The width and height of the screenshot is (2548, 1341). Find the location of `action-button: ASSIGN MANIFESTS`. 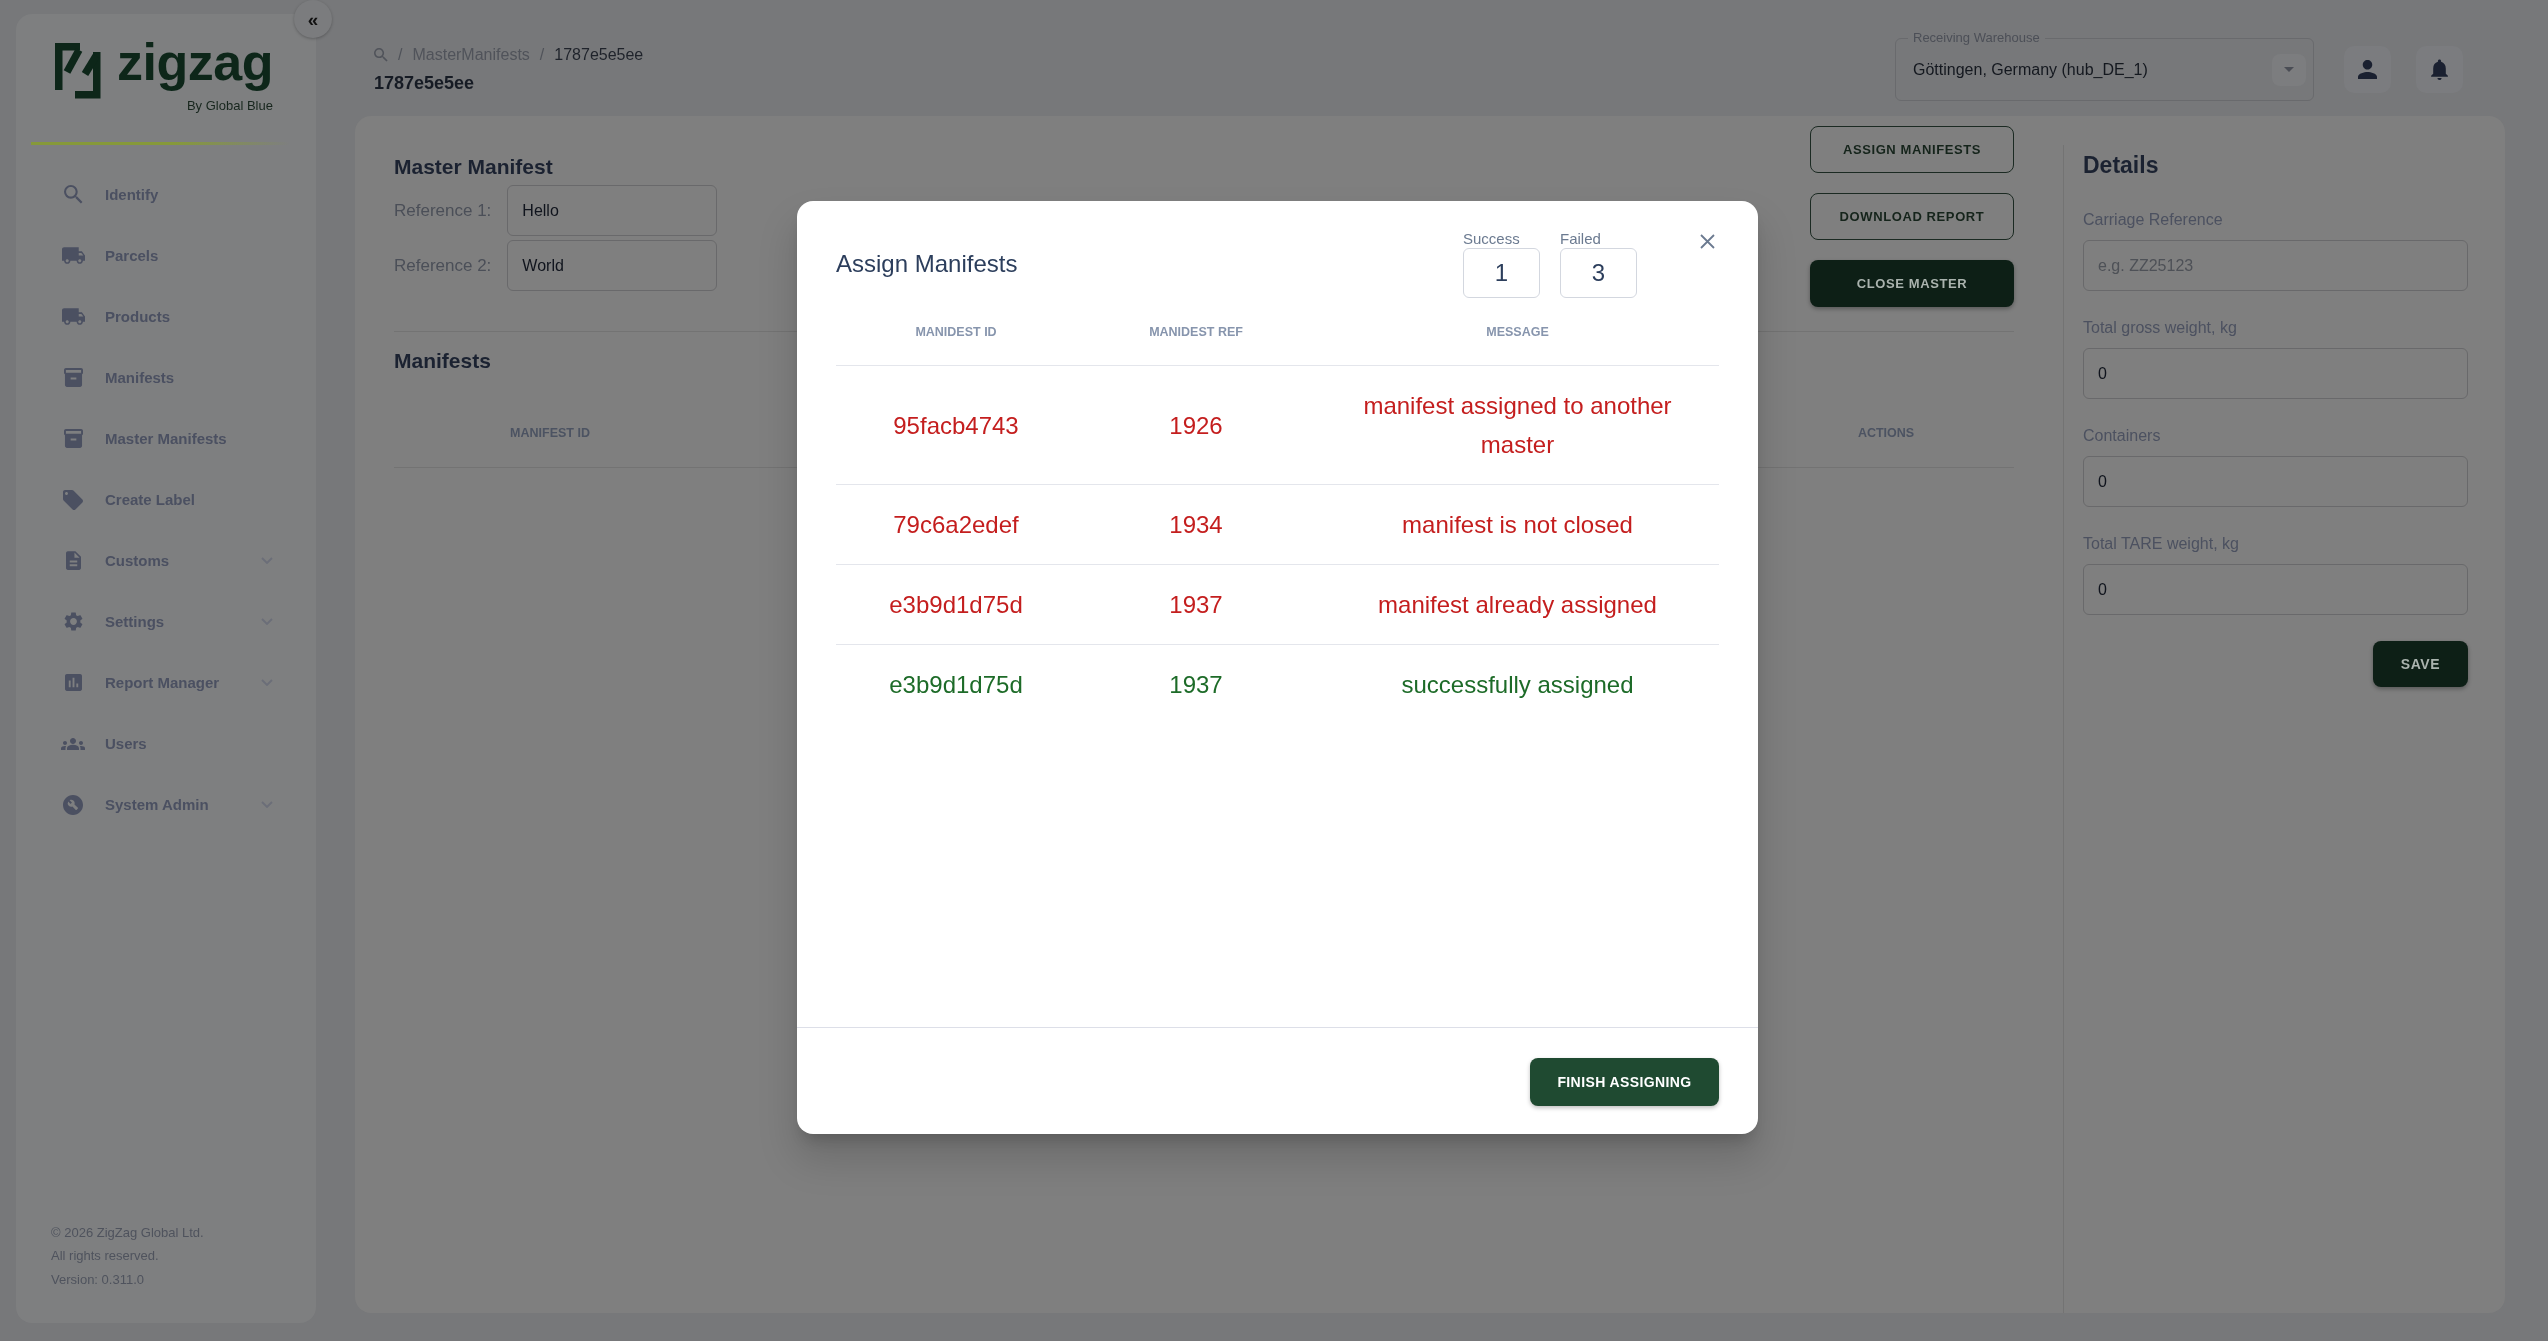

action-button: ASSIGN MANIFESTS is located at coordinates (1912, 149).